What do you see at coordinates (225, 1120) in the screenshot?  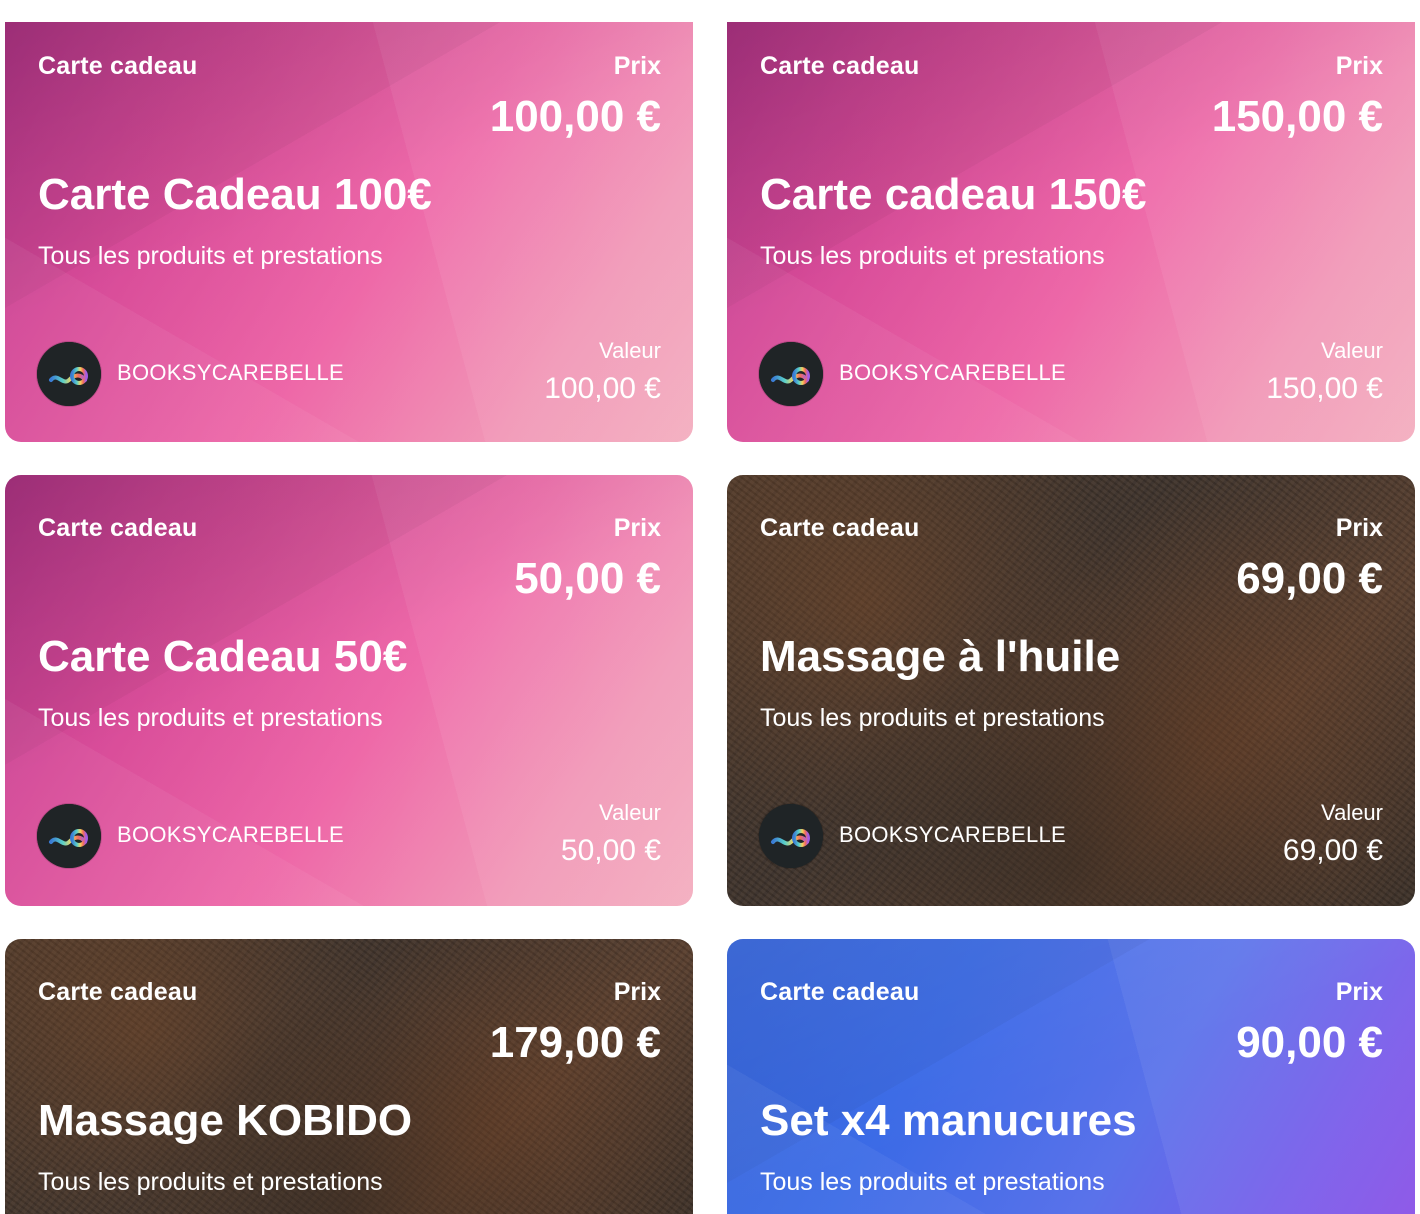 I see `card-title: Massage KOBIDO` at bounding box center [225, 1120].